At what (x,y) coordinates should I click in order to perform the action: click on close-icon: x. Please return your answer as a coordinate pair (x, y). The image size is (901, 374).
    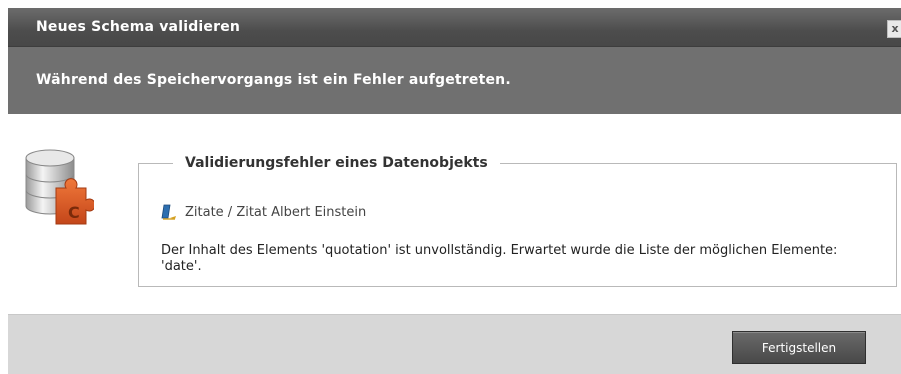
    Looking at the image, I should click on (894, 29).